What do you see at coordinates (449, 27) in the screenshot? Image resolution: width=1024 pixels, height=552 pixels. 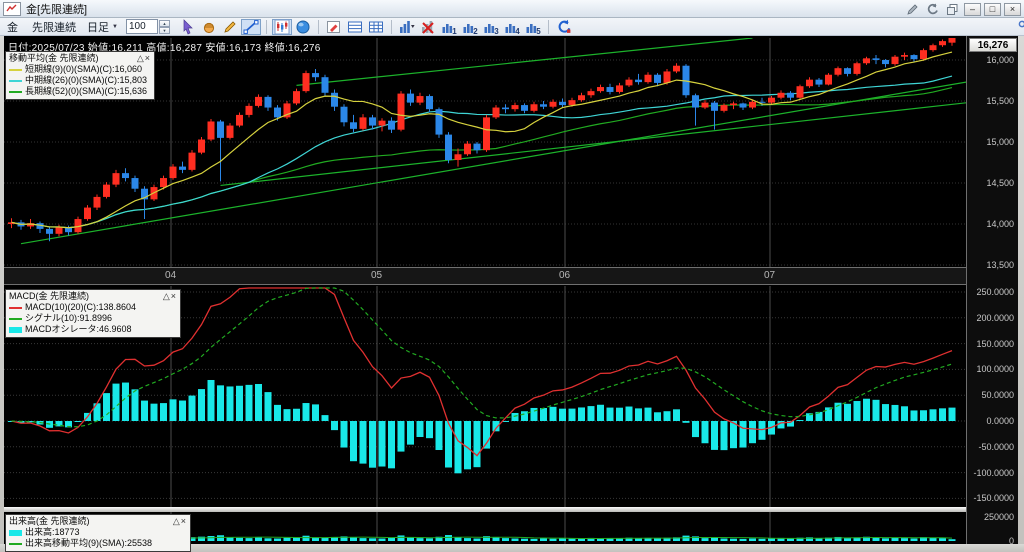 I see `indicator-1-button: 1` at bounding box center [449, 27].